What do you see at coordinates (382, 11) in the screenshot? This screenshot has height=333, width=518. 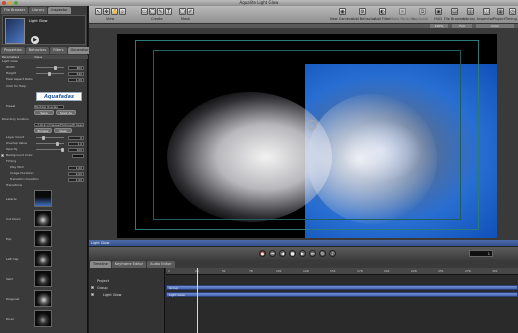 I see `filter-icon: ◐` at bounding box center [382, 11].